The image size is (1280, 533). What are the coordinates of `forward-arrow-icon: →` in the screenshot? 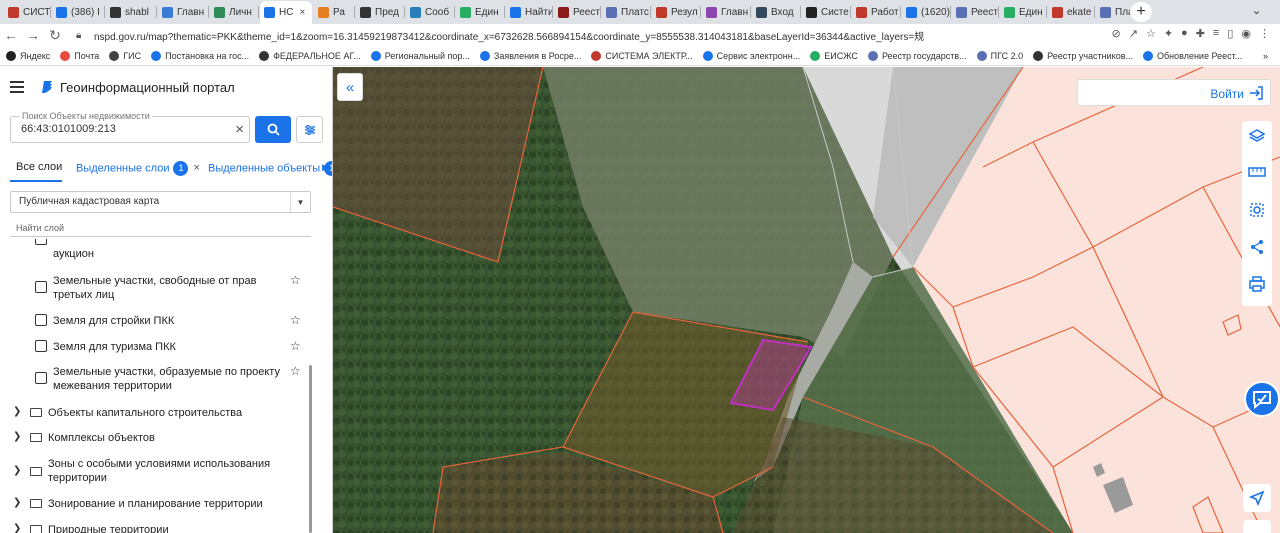 It's located at (33, 35).